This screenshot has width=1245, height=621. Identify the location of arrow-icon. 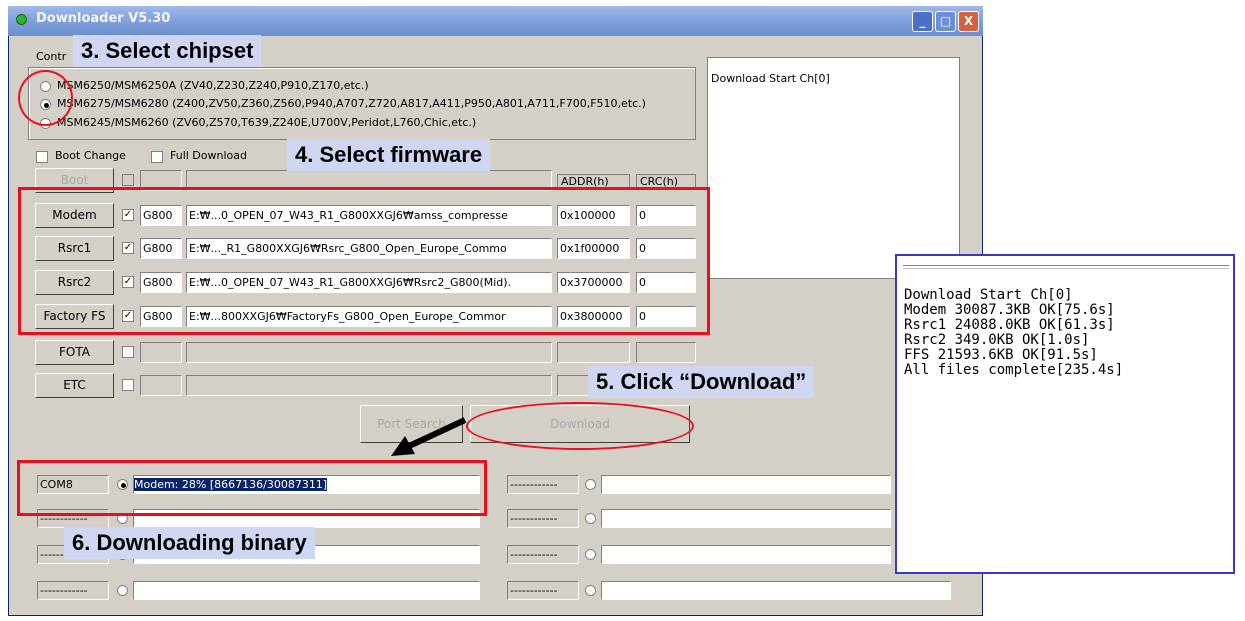
(429, 436).